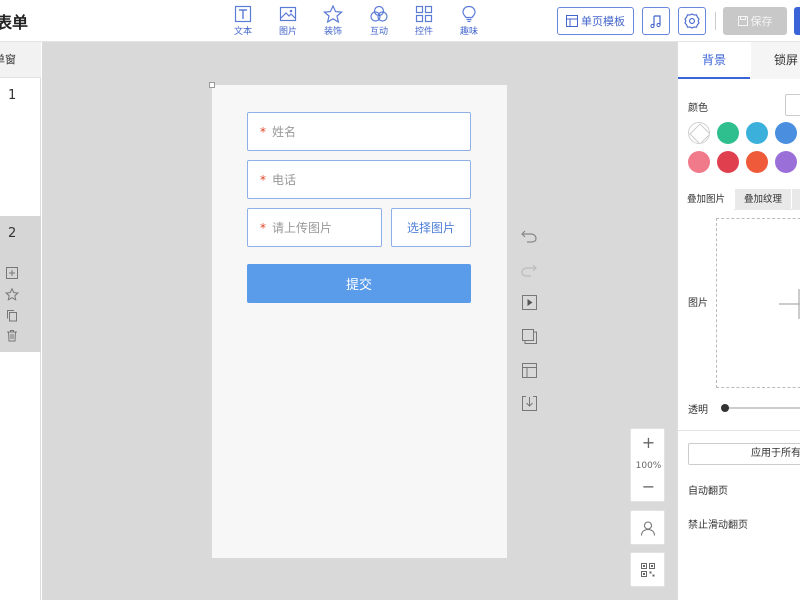  Describe the element at coordinates (12, 294) in the screenshot. I see `favorite-page-icon` at that location.